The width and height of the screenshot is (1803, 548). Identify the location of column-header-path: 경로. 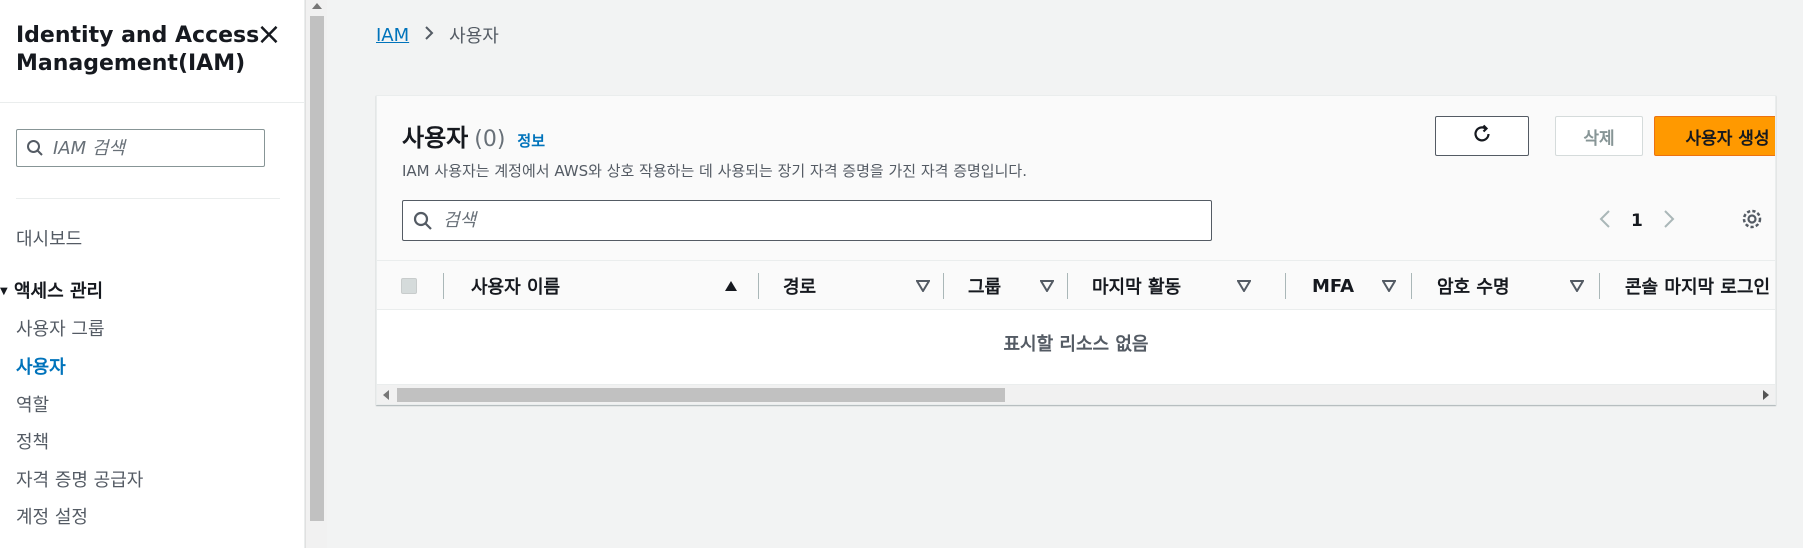
(799, 286).